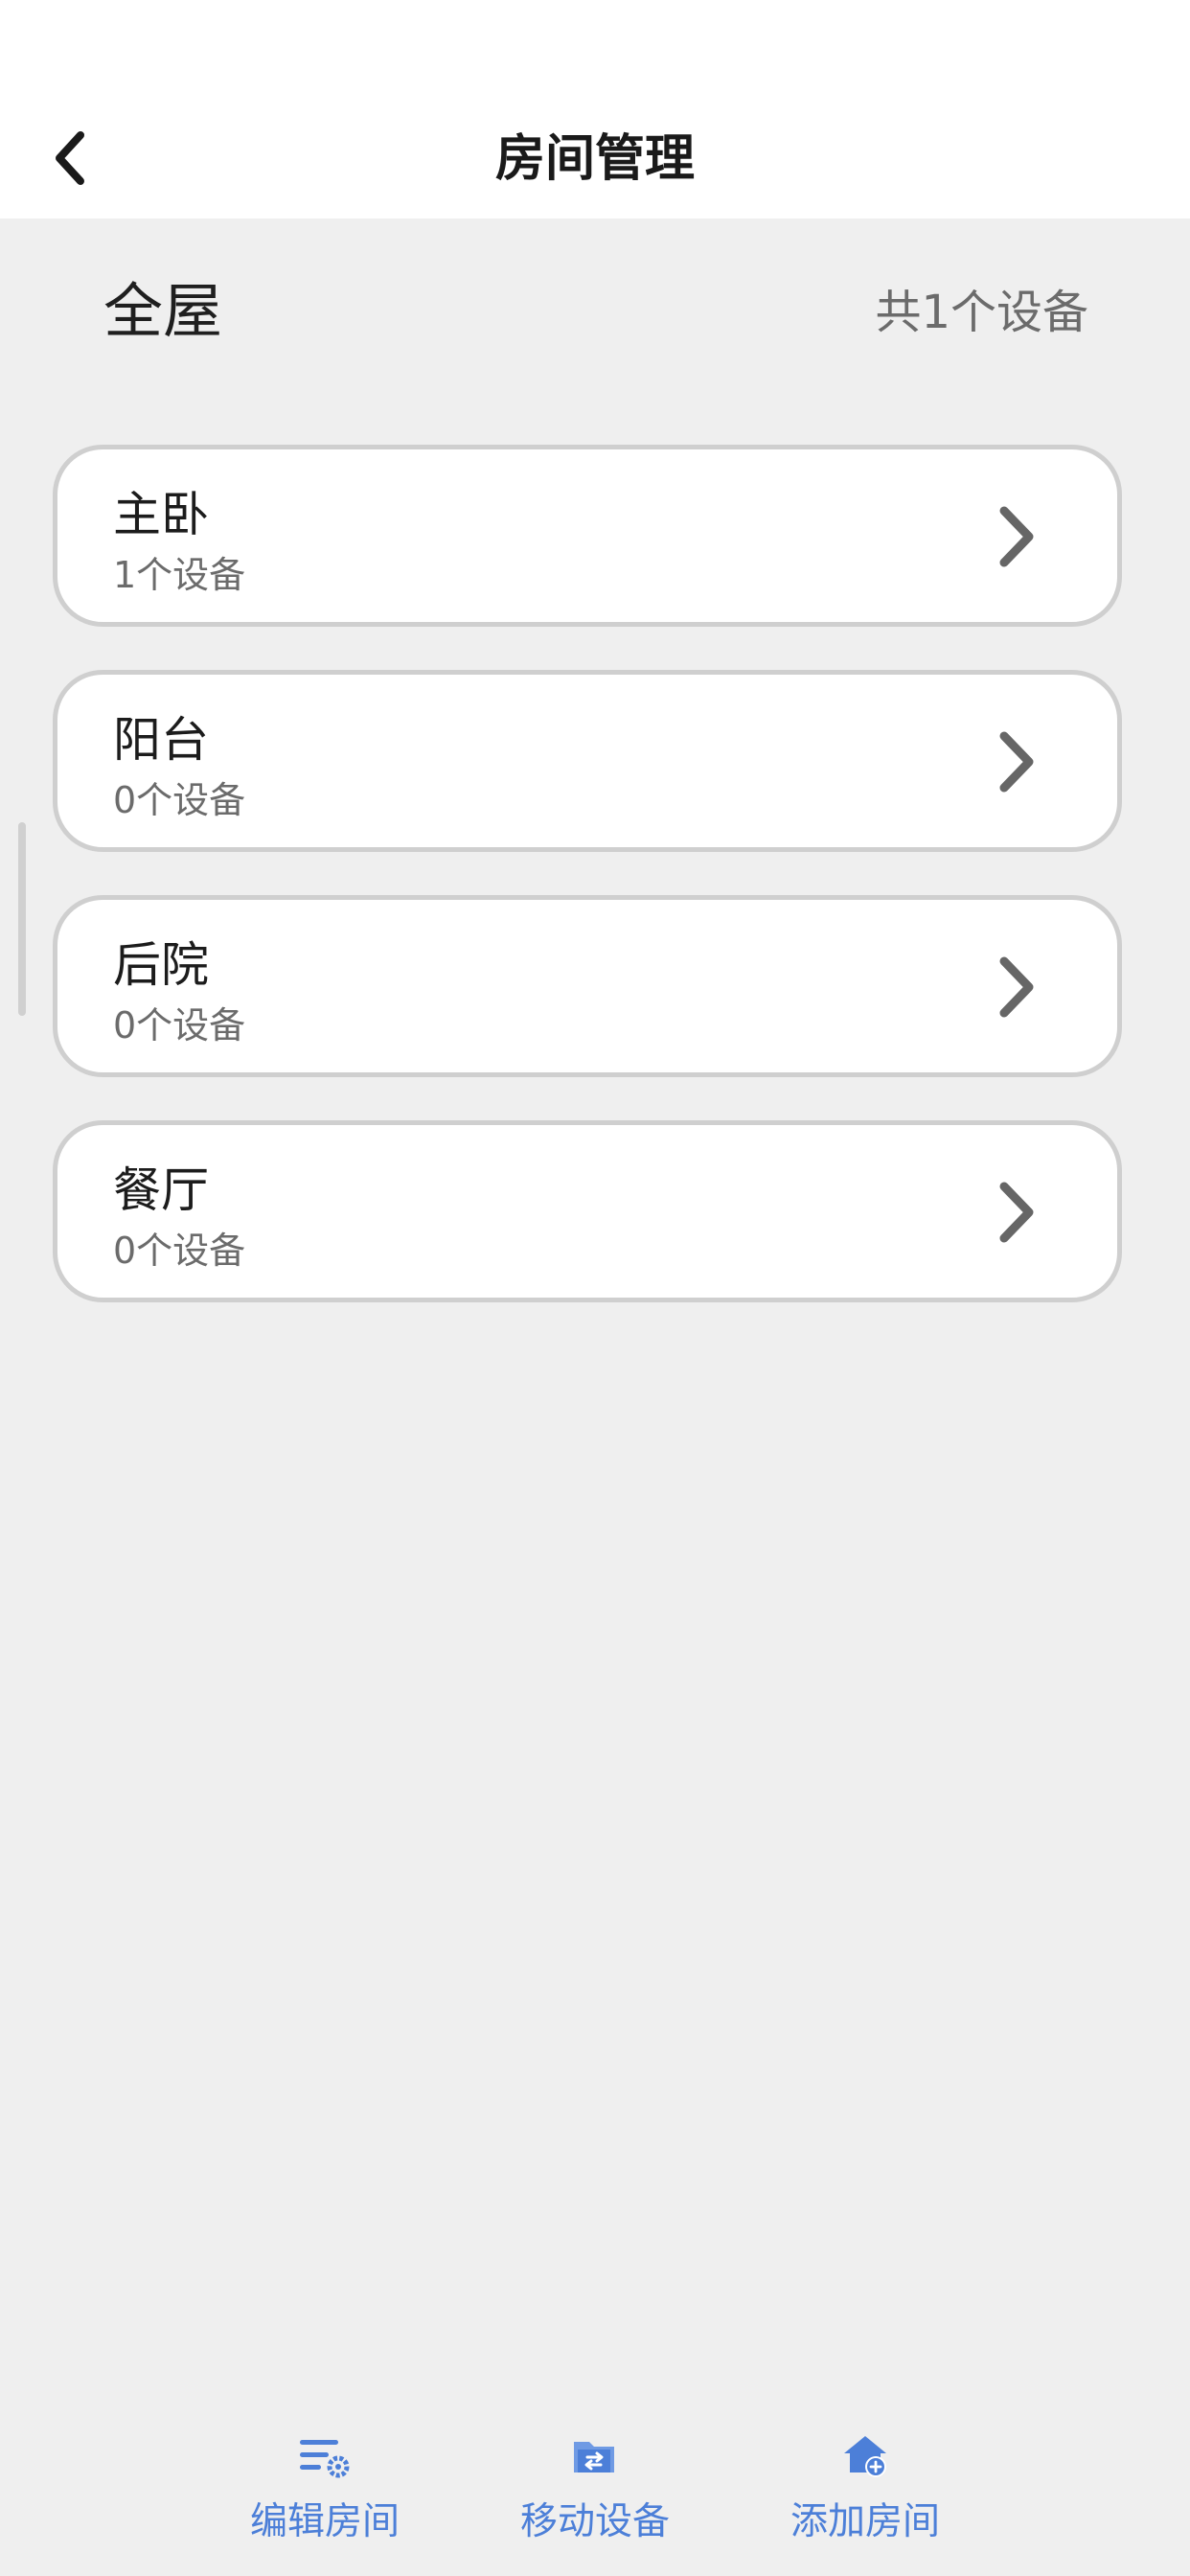  What do you see at coordinates (595, 109) in the screenshot?
I see `top-bar: 房间管理` at bounding box center [595, 109].